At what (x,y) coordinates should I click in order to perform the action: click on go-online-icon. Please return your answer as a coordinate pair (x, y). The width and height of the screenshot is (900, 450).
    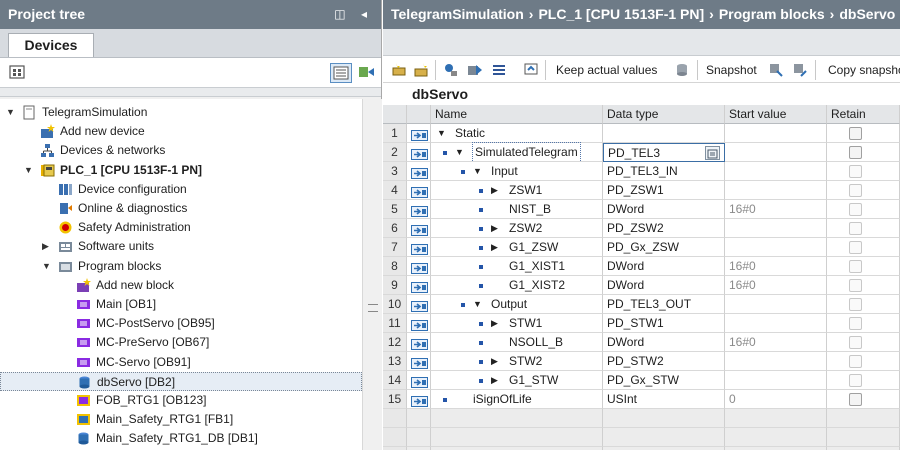
    Looking at the image, I should click on (366, 72).